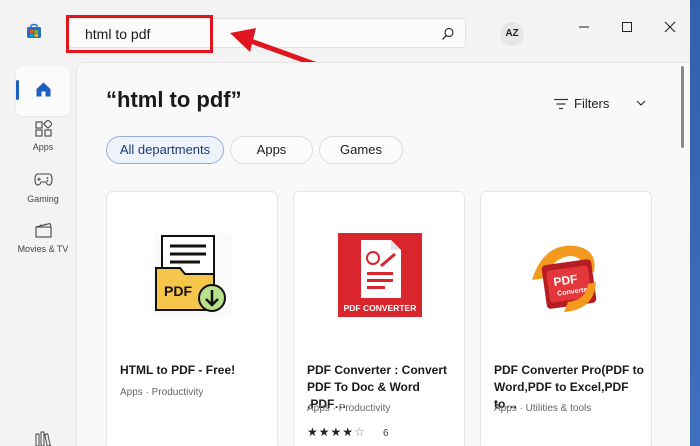  What do you see at coordinates (43, 230) in the screenshot?
I see `clapperboard-icon` at bounding box center [43, 230].